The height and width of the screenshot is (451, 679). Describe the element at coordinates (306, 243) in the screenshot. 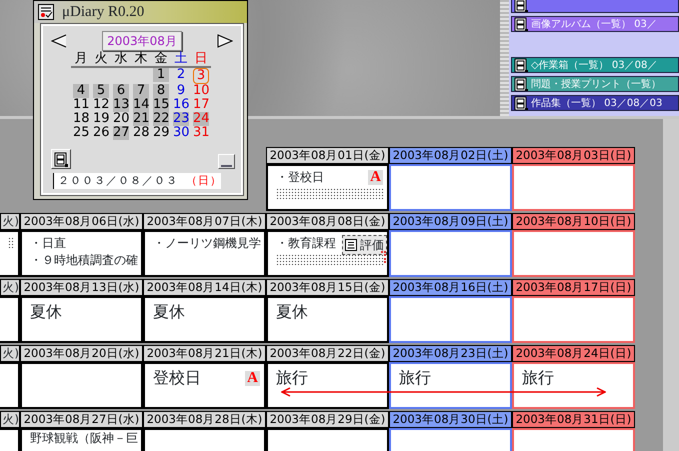

I see `event-text: ・教育課程` at that location.